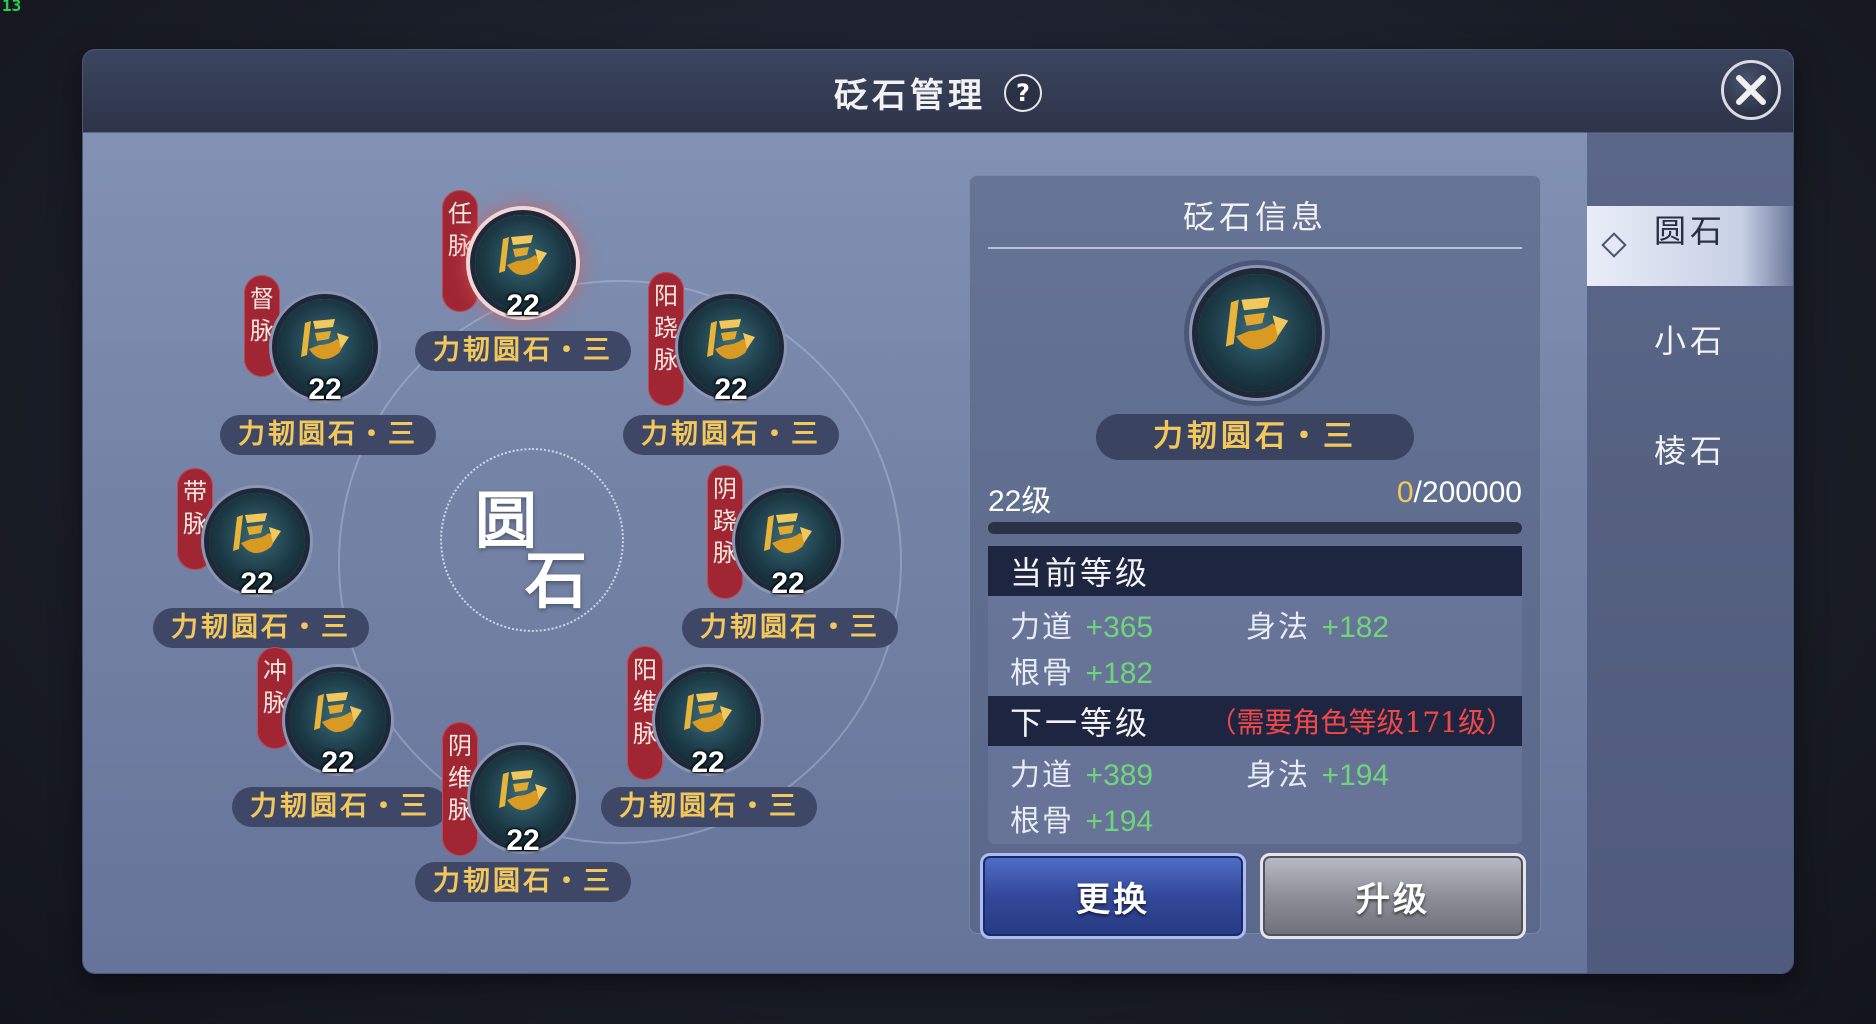 The width and height of the screenshot is (1876, 1024). I want to click on replace-button: 更换, so click(1113, 896).